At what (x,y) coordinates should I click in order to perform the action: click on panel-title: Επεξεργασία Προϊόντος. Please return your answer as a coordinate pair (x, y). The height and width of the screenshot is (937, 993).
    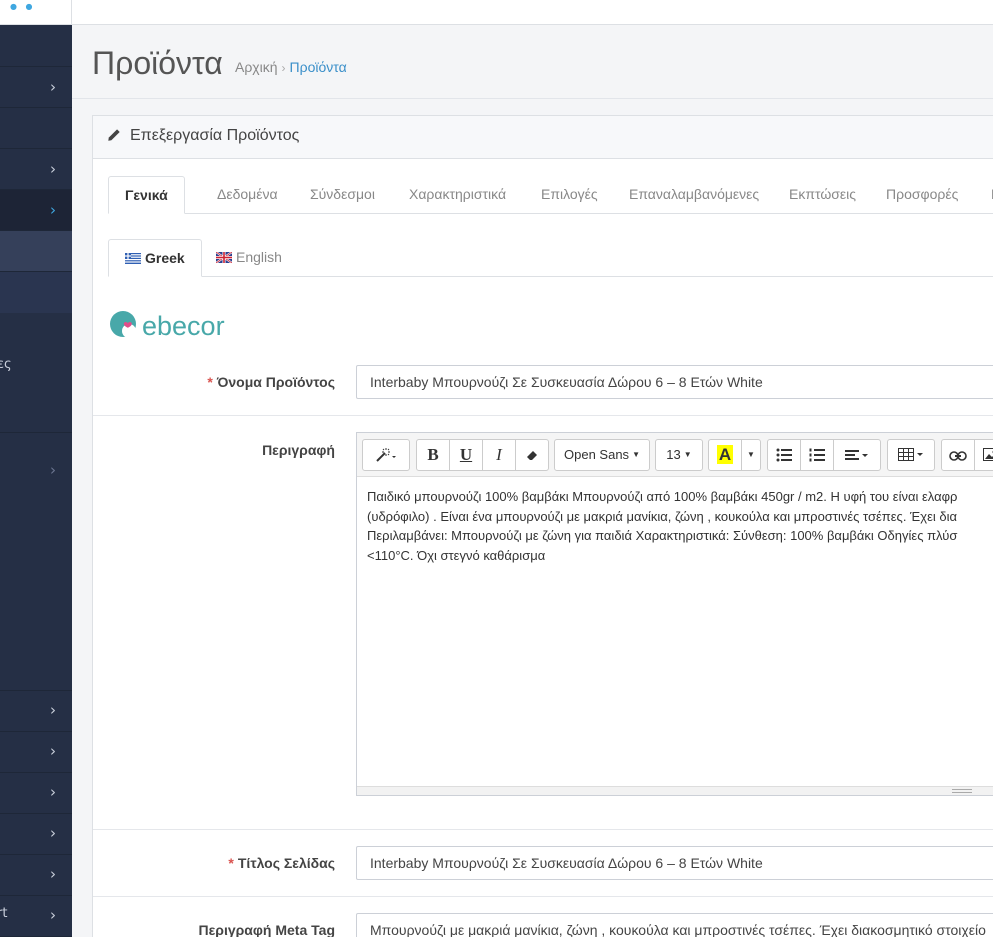
    Looking at the image, I should click on (215, 135).